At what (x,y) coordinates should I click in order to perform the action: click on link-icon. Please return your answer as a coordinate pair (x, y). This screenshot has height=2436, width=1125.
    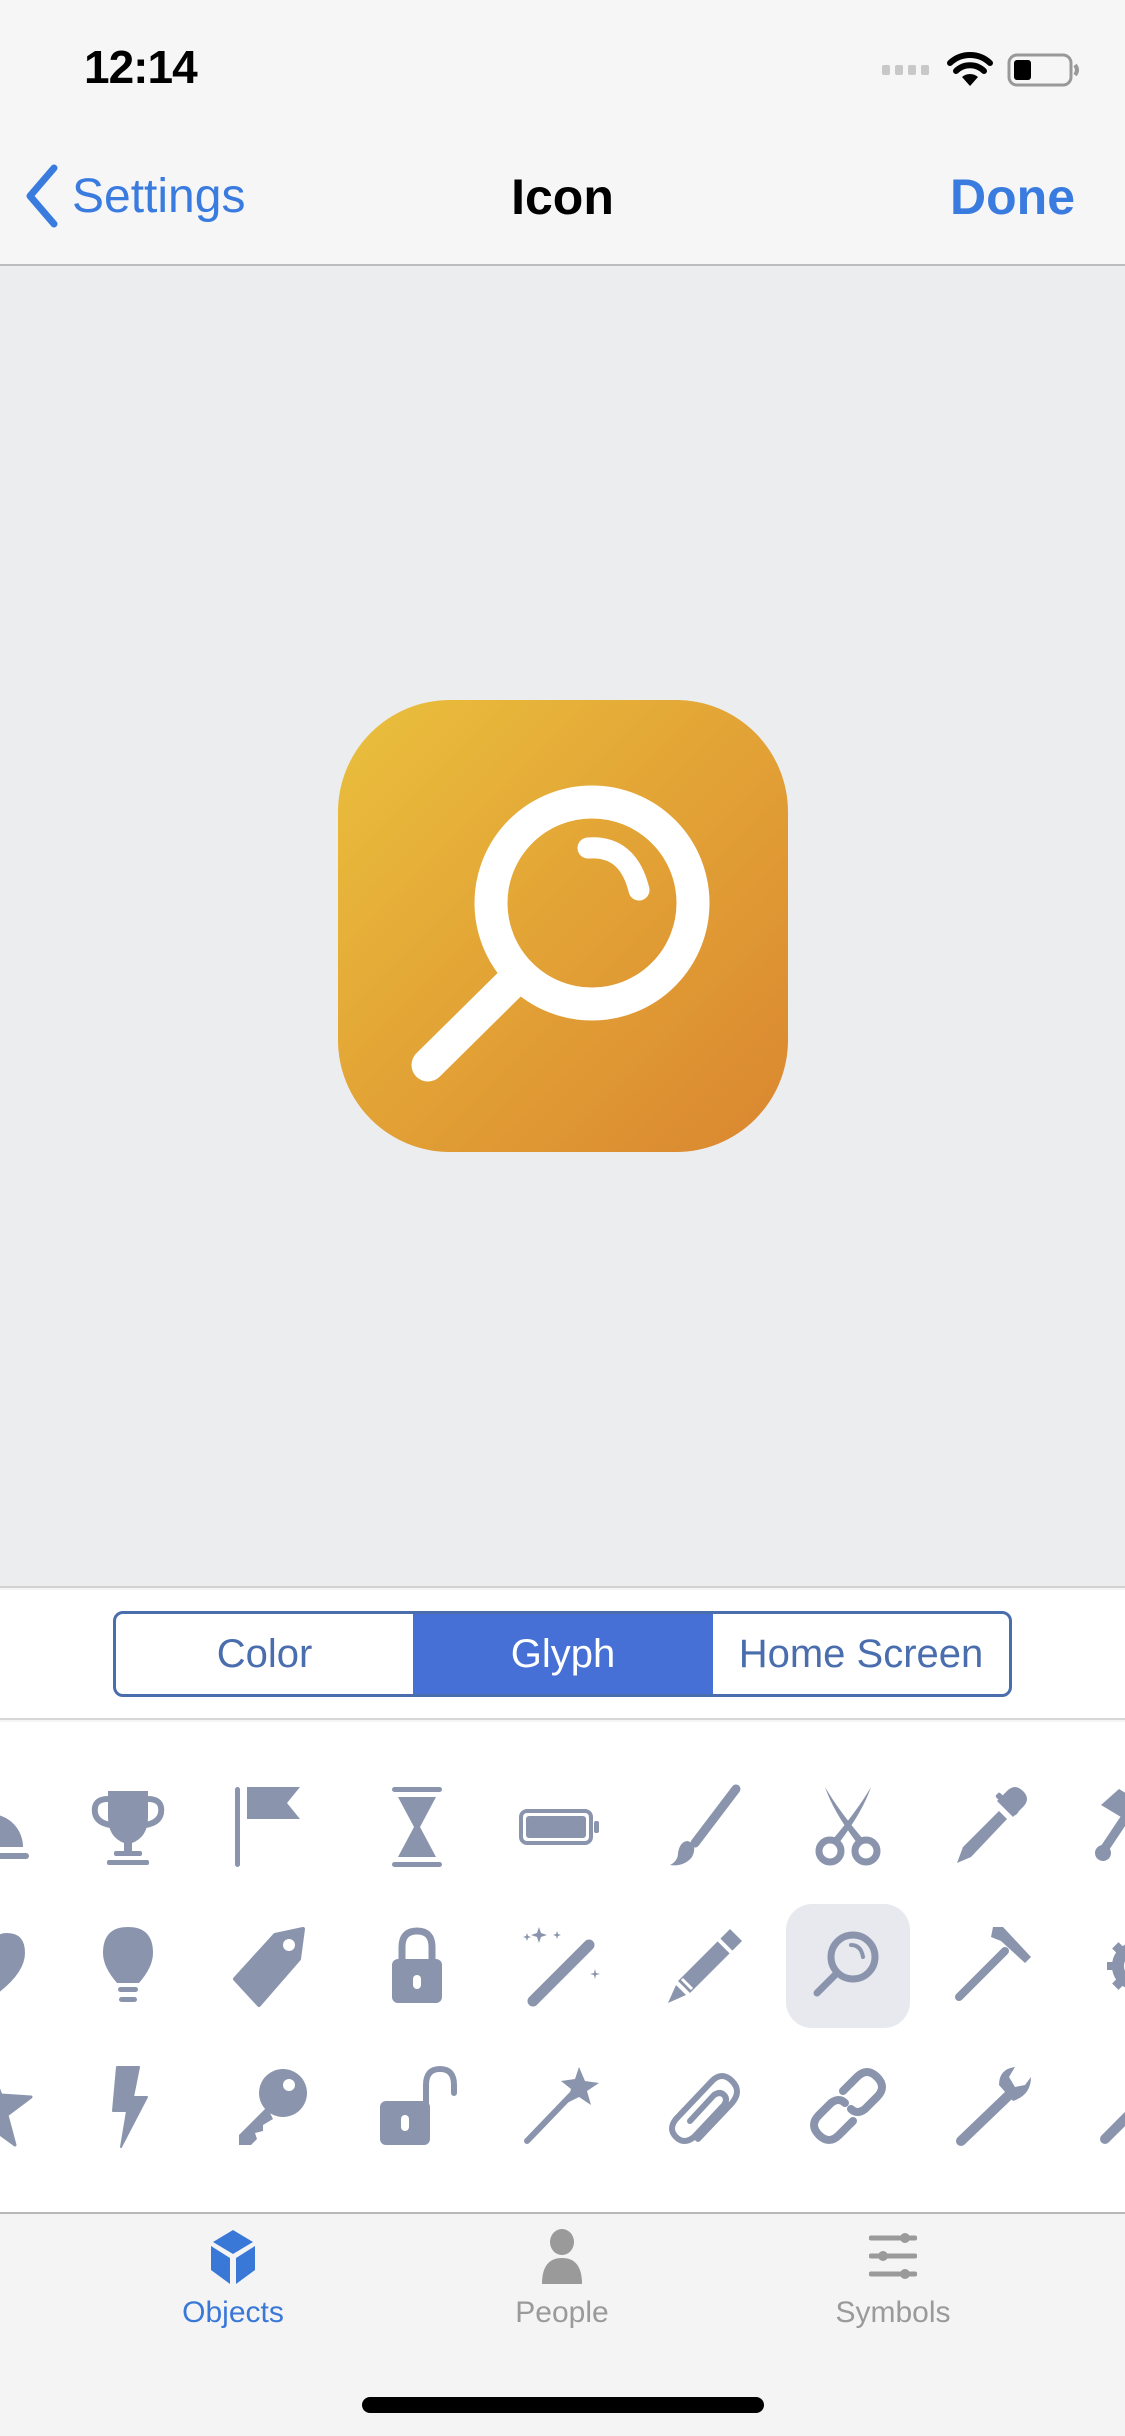
    Looking at the image, I should click on (848, 2106).